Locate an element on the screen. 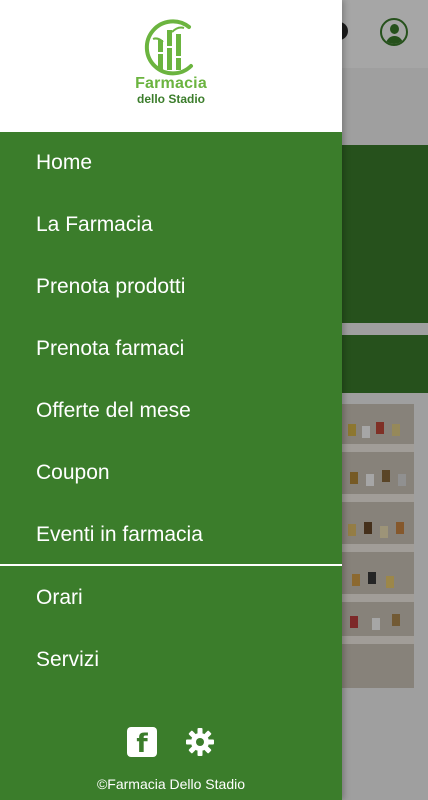 The width and height of the screenshot is (428, 800). facebook-icon: f is located at coordinates (142, 743).